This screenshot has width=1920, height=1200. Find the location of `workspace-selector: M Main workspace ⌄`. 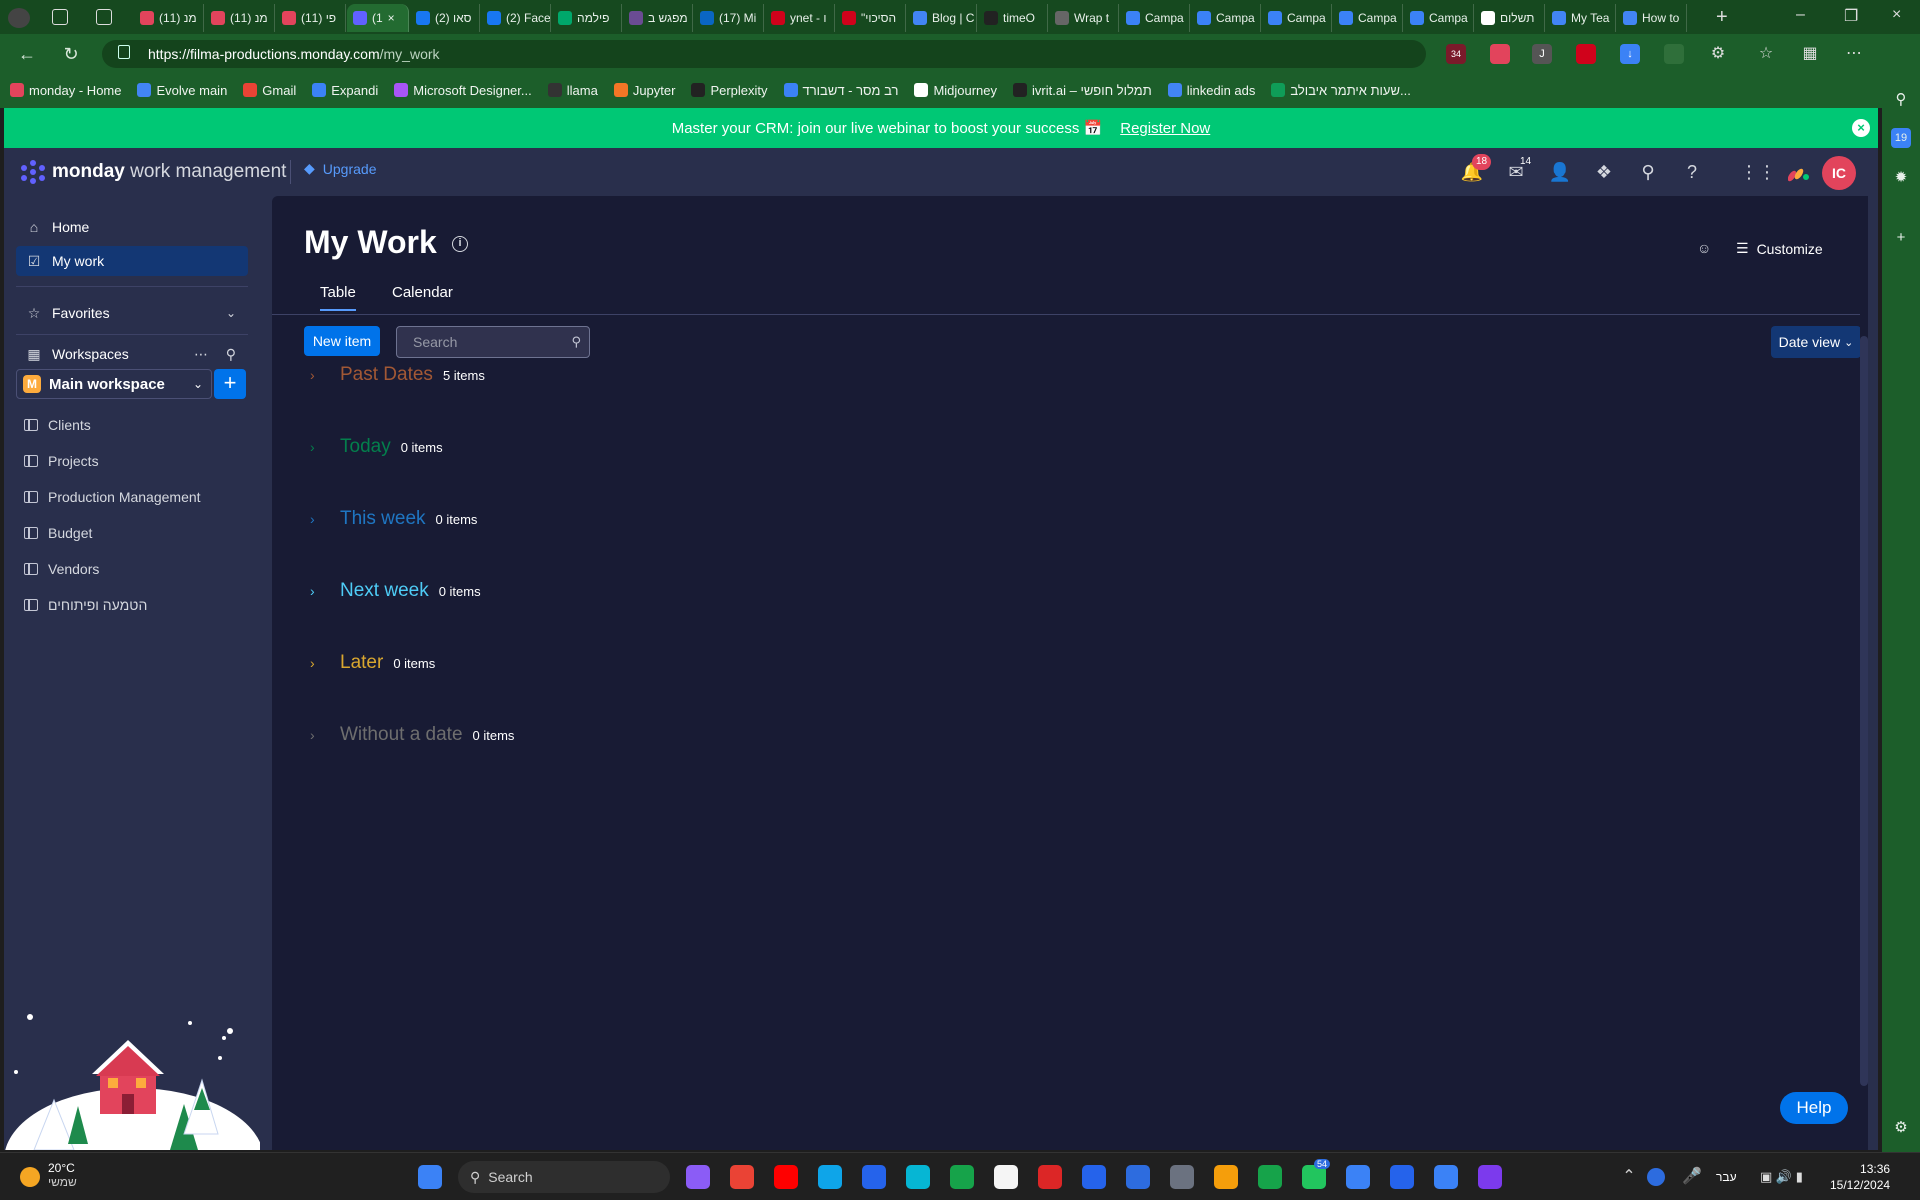

workspace-selector: M Main workspace ⌄ is located at coordinates (114, 384).